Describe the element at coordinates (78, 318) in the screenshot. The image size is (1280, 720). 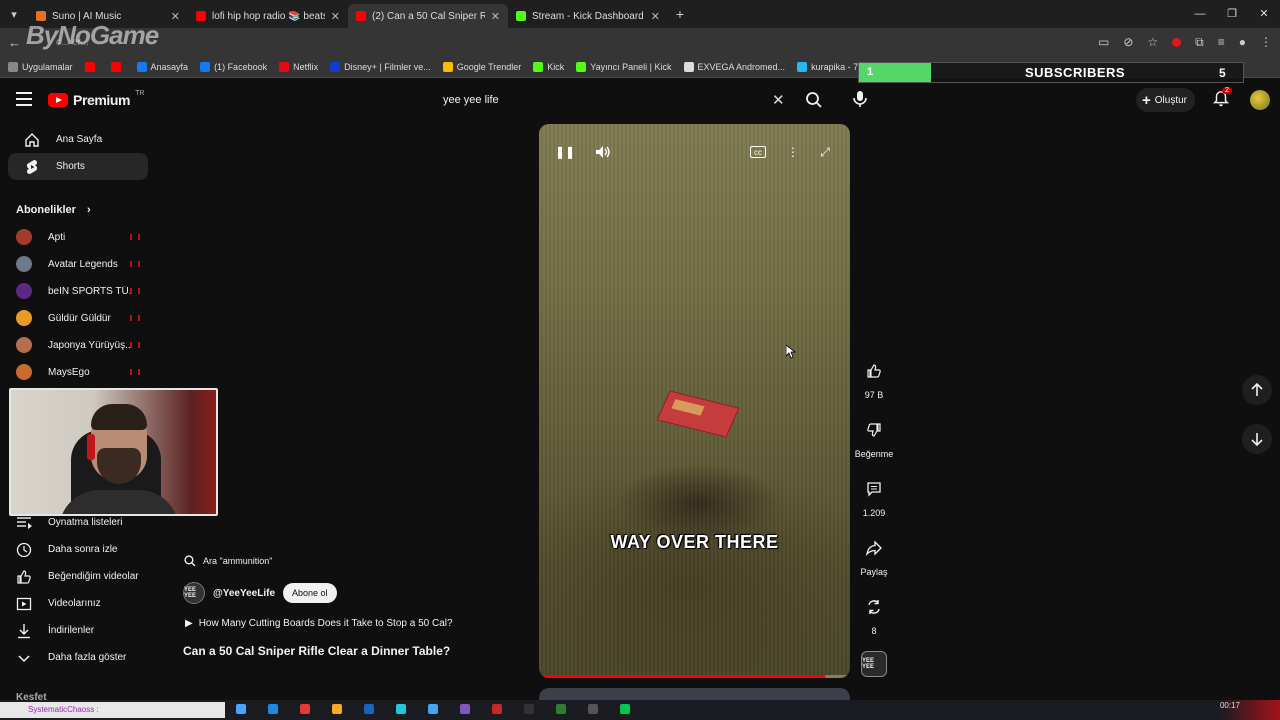
I see `subscription-item: Güldür Güldür` at that location.